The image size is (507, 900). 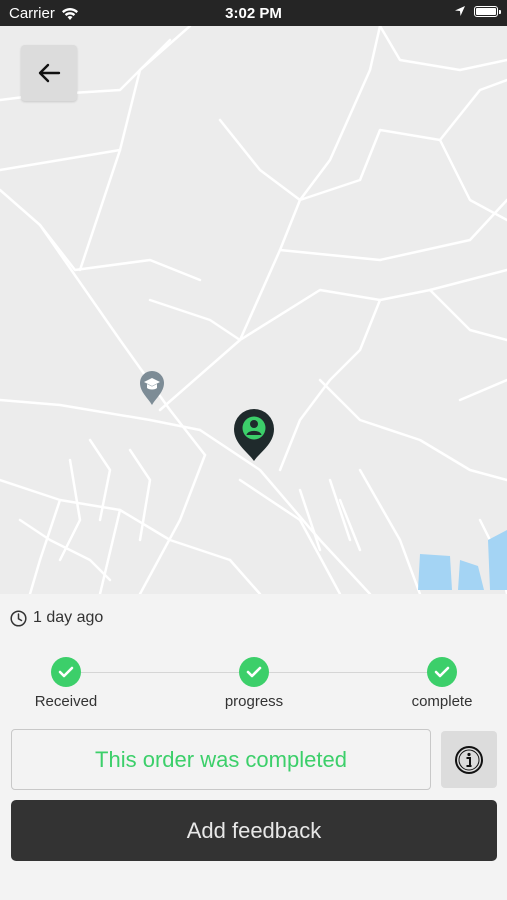 I want to click on time-ago-label: 1 day ago, so click(x=68, y=617).